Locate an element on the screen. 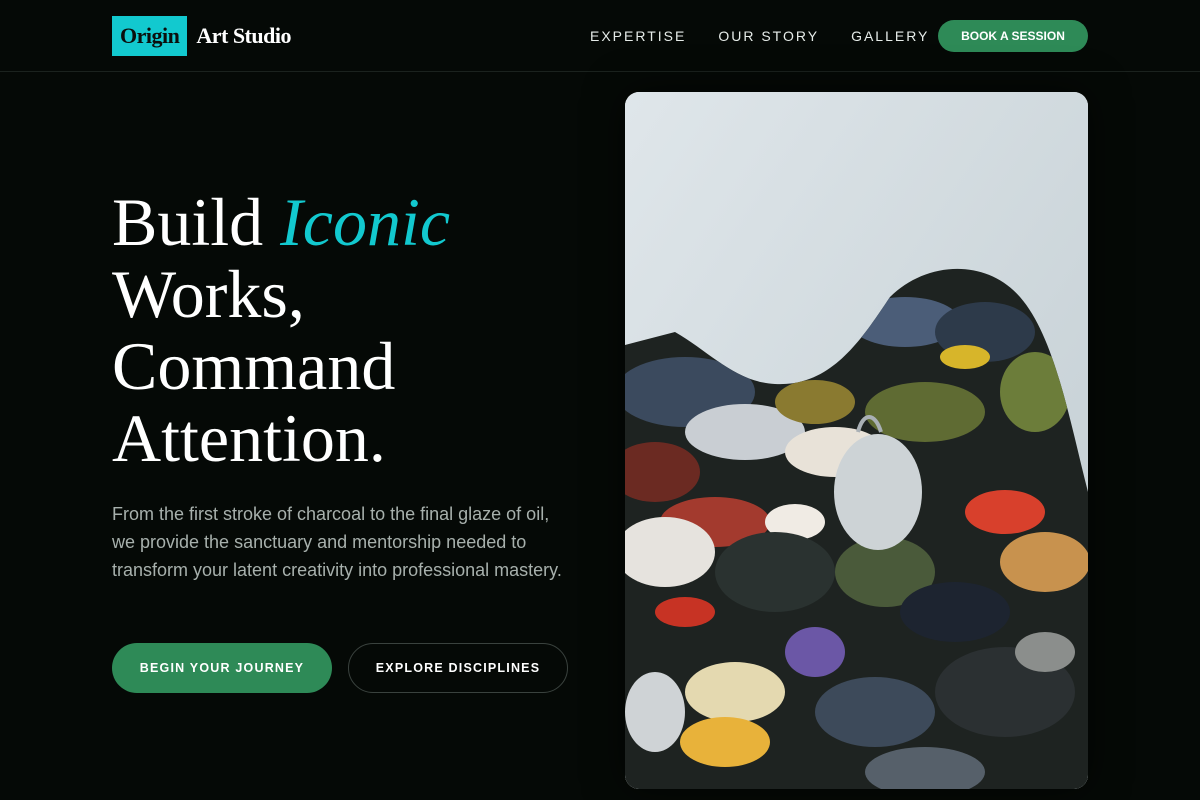  book-session-button: BOOK A SESSION is located at coordinates (1013, 36).